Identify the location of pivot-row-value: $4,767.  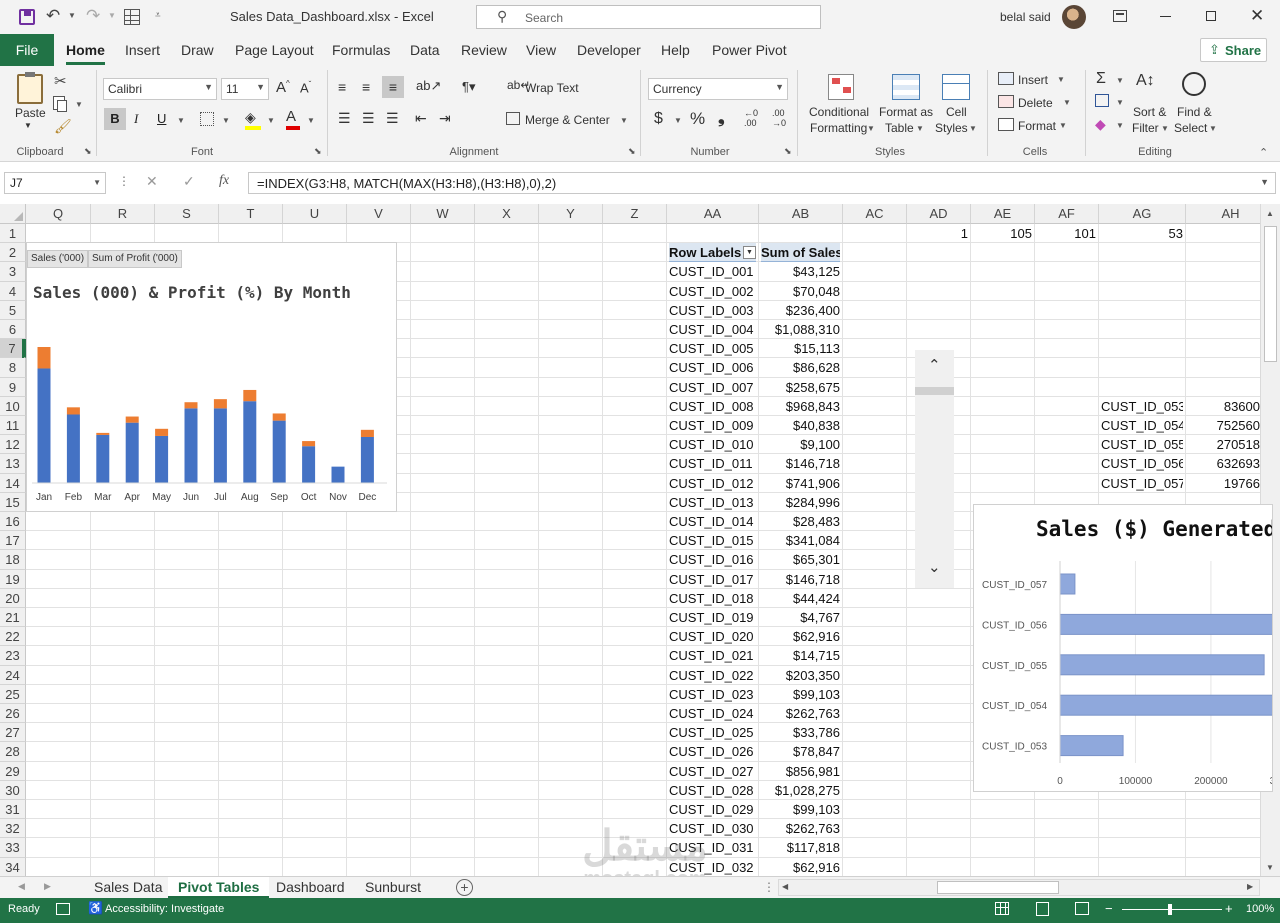
(800, 617).